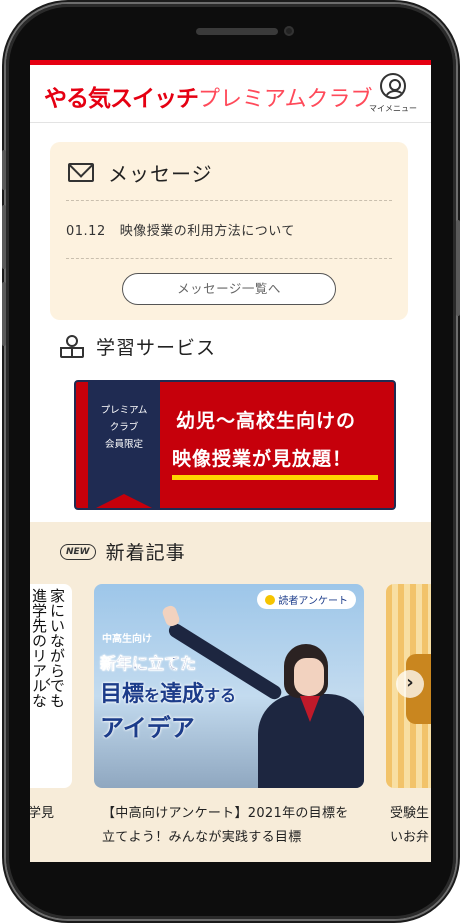 This screenshot has width=462, height=923. What do you see at coordinates (78, 551) in the screenshot?
I see `new-badge: NEW` at bounding box center [78, 551].